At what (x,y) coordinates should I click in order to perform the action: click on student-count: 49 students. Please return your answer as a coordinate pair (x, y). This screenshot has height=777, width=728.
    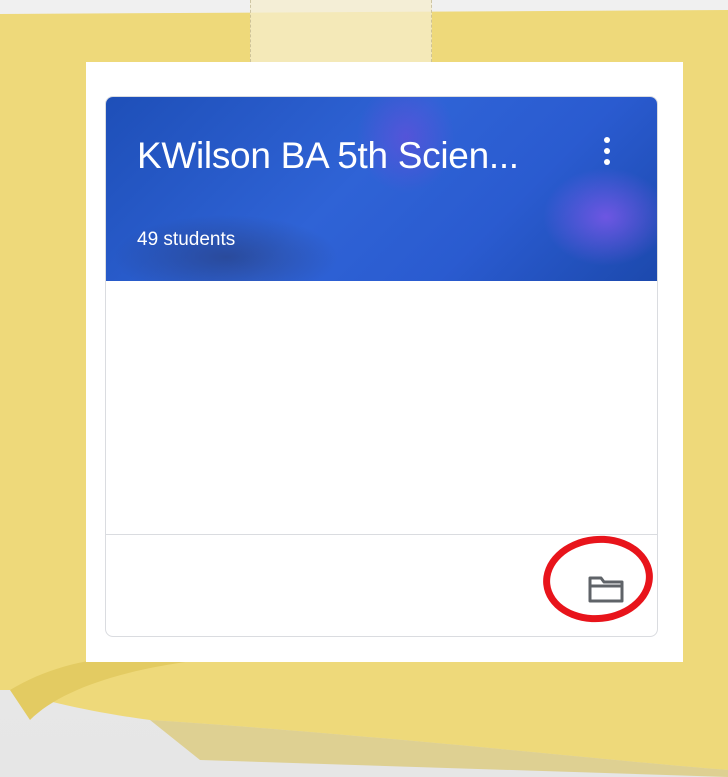
    Looking at the image, I should click on (186, 239).